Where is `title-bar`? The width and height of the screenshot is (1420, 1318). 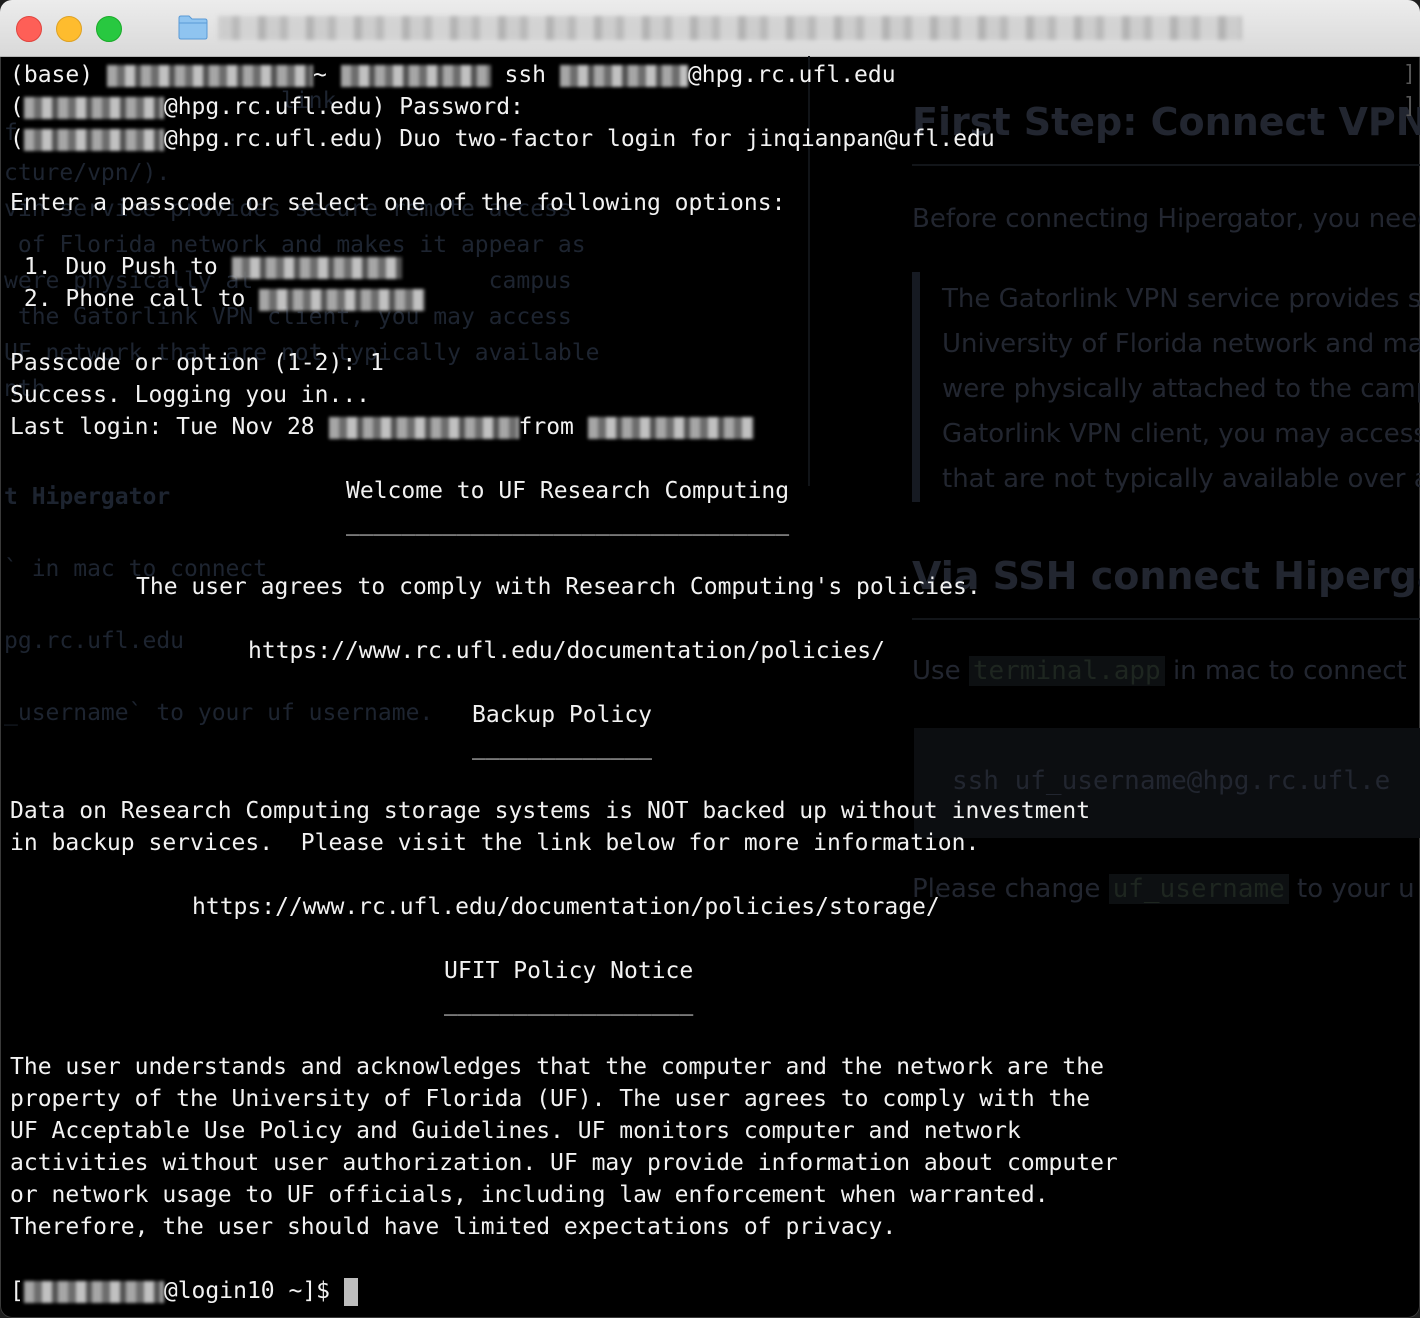 title-bar is located at coordinates (710, 28).